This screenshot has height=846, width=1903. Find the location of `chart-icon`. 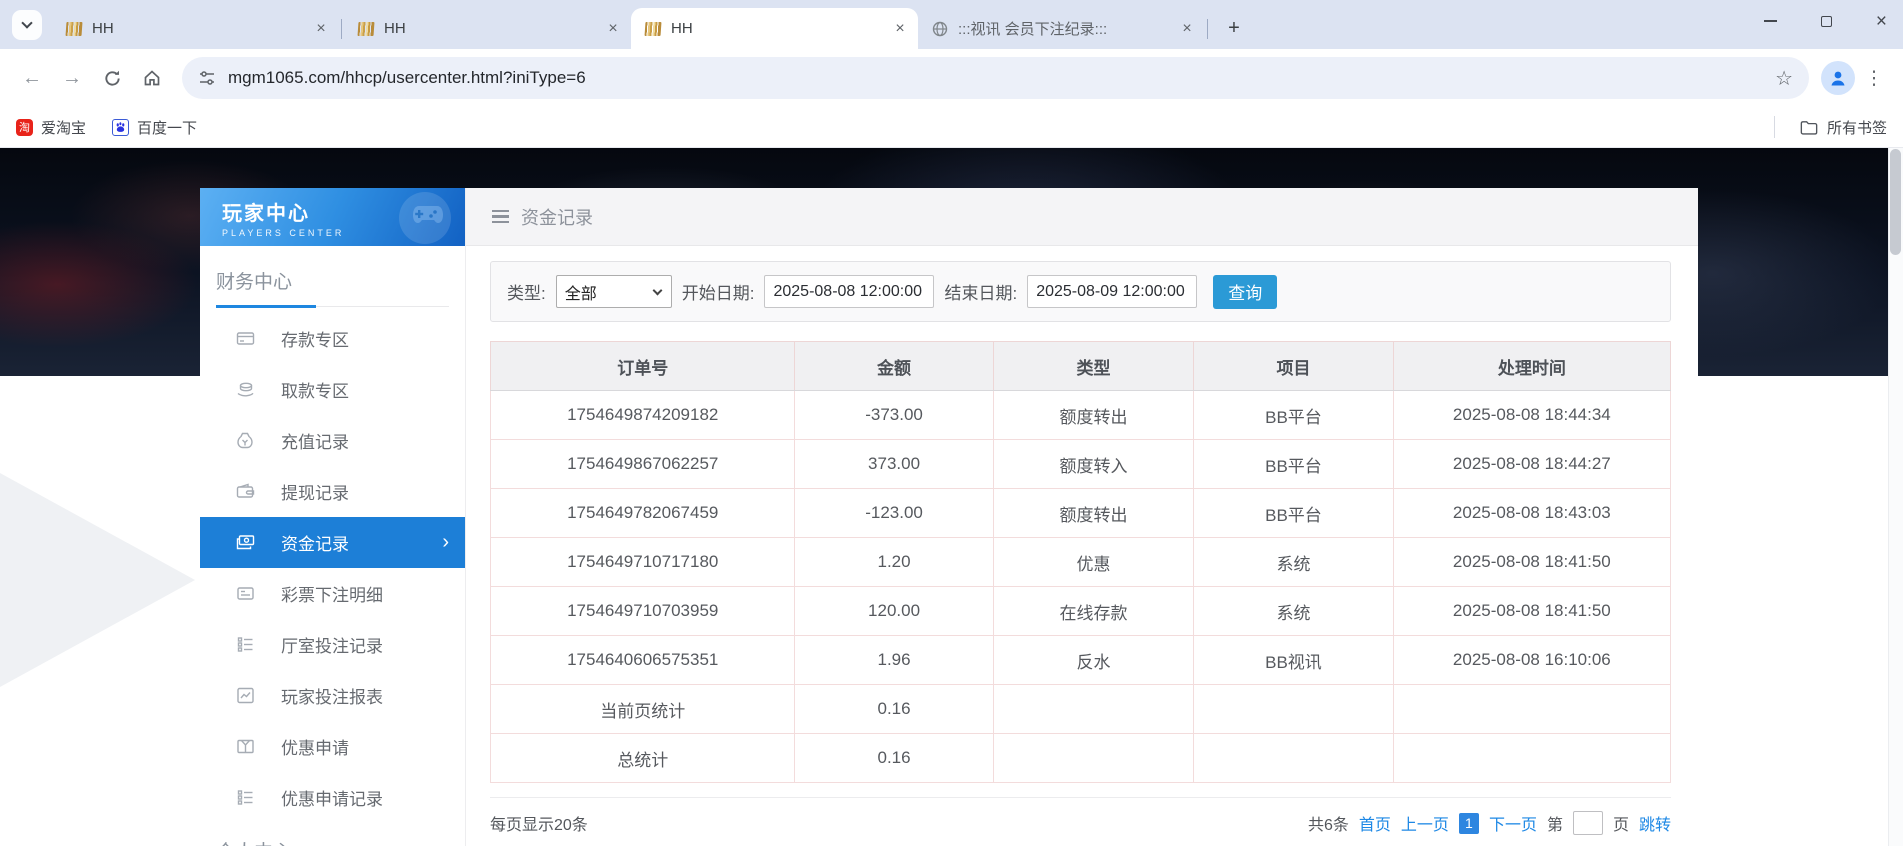

chart-icon is located at coordinates (245, 696).